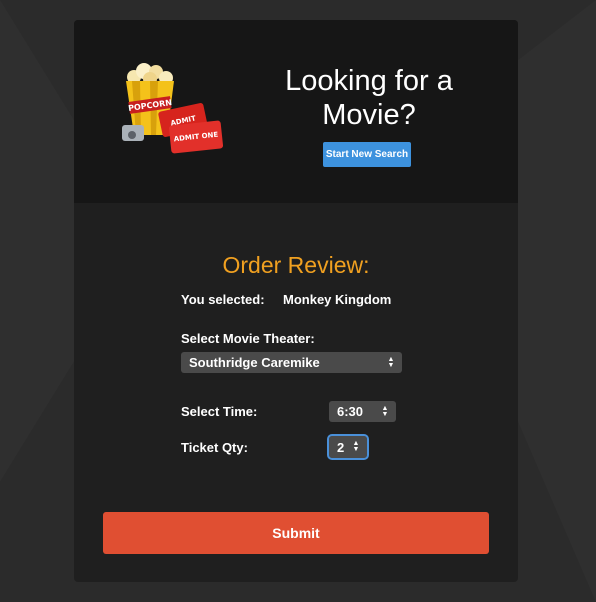 The height and width of the screenshot is (602, 596). Describe the element at coordinates (369, 98) in the screenshot. I see `headline: Looking for a Movie?` at that location.